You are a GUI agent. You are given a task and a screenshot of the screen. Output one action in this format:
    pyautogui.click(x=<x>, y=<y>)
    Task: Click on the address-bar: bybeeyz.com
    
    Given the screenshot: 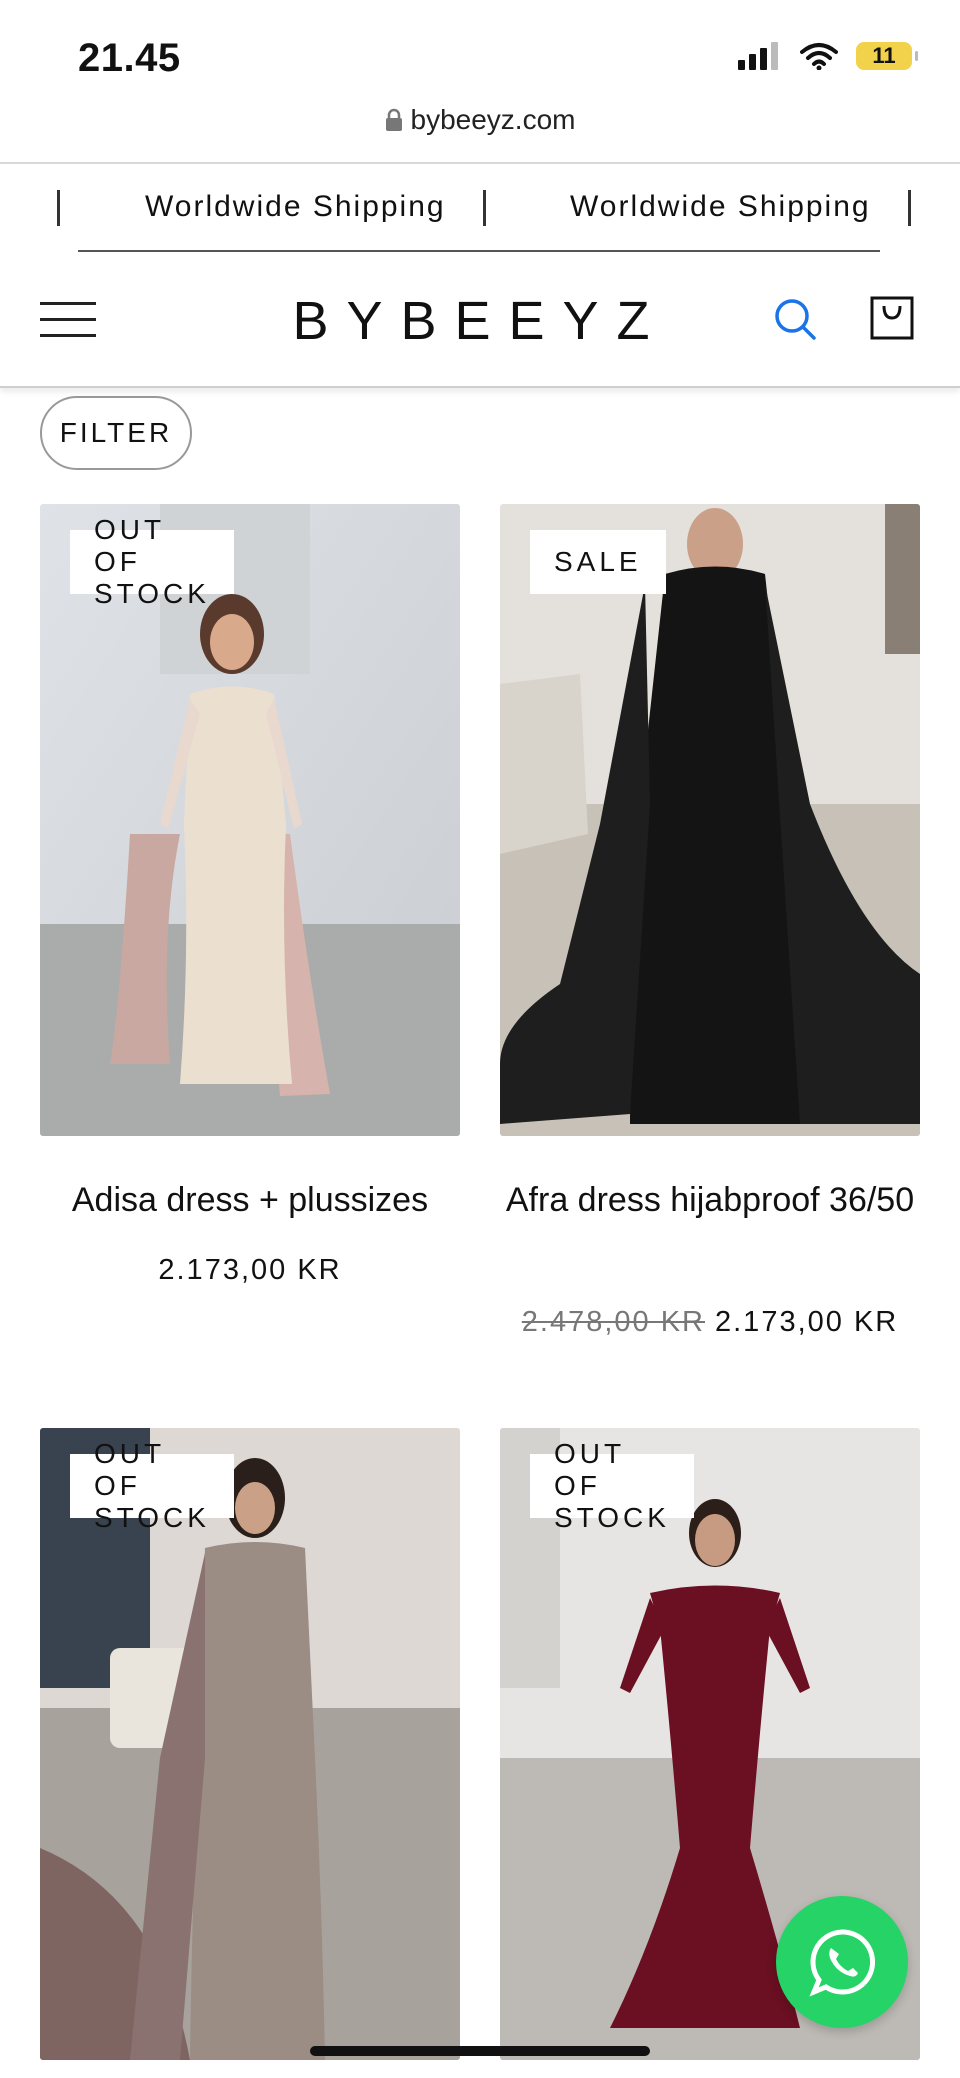 What is the action you would take?
    pyautogui.click(x=480, y=120)
    